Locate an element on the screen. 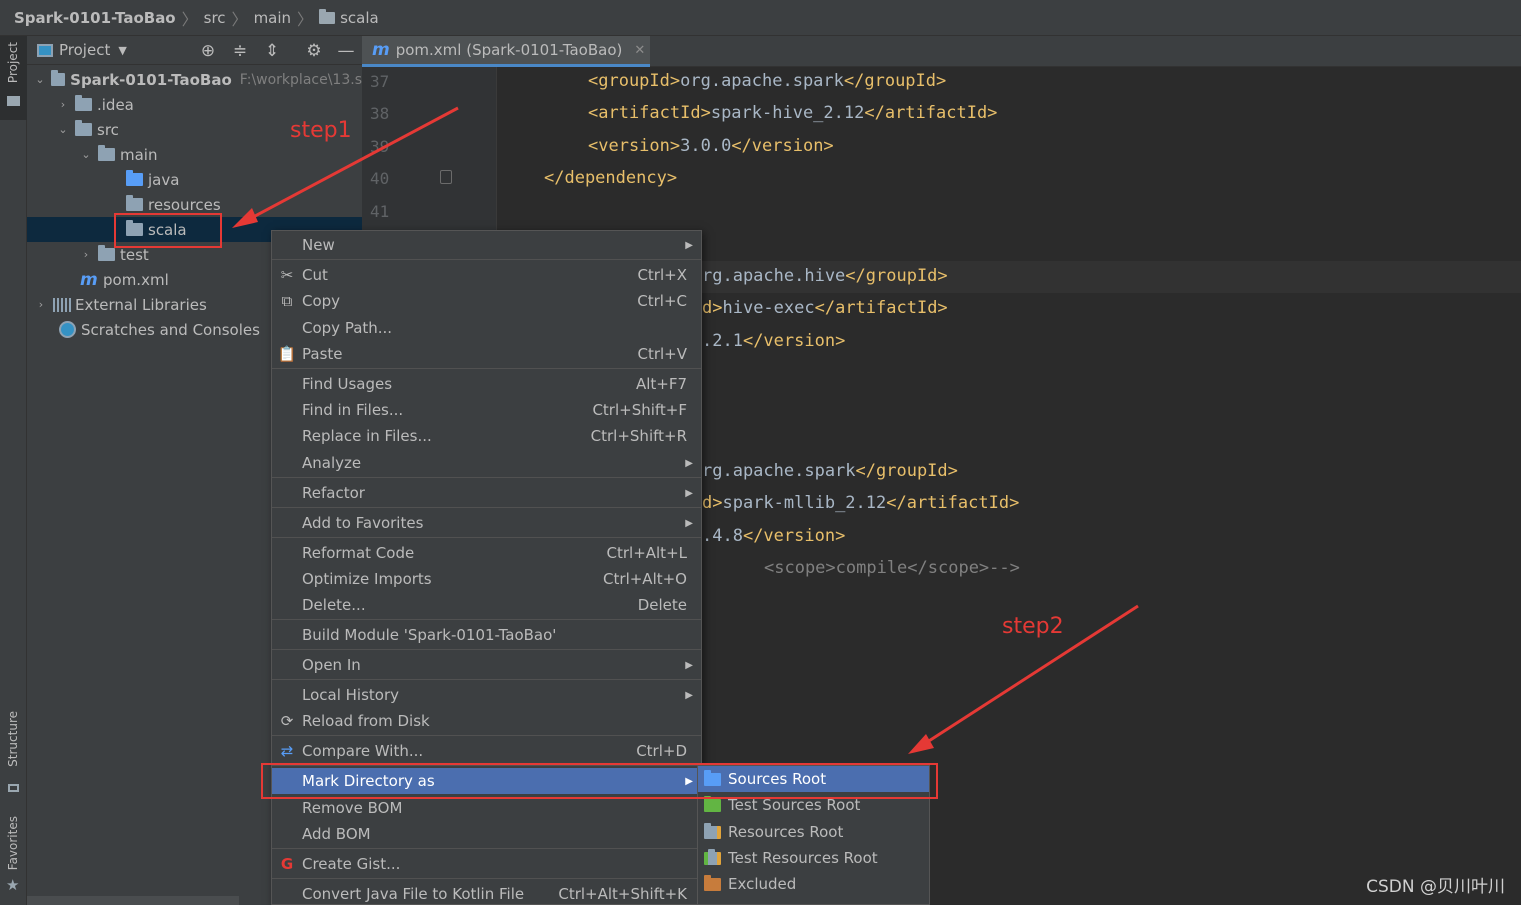  step2-arrowhead is located at coordinates (921, 744).